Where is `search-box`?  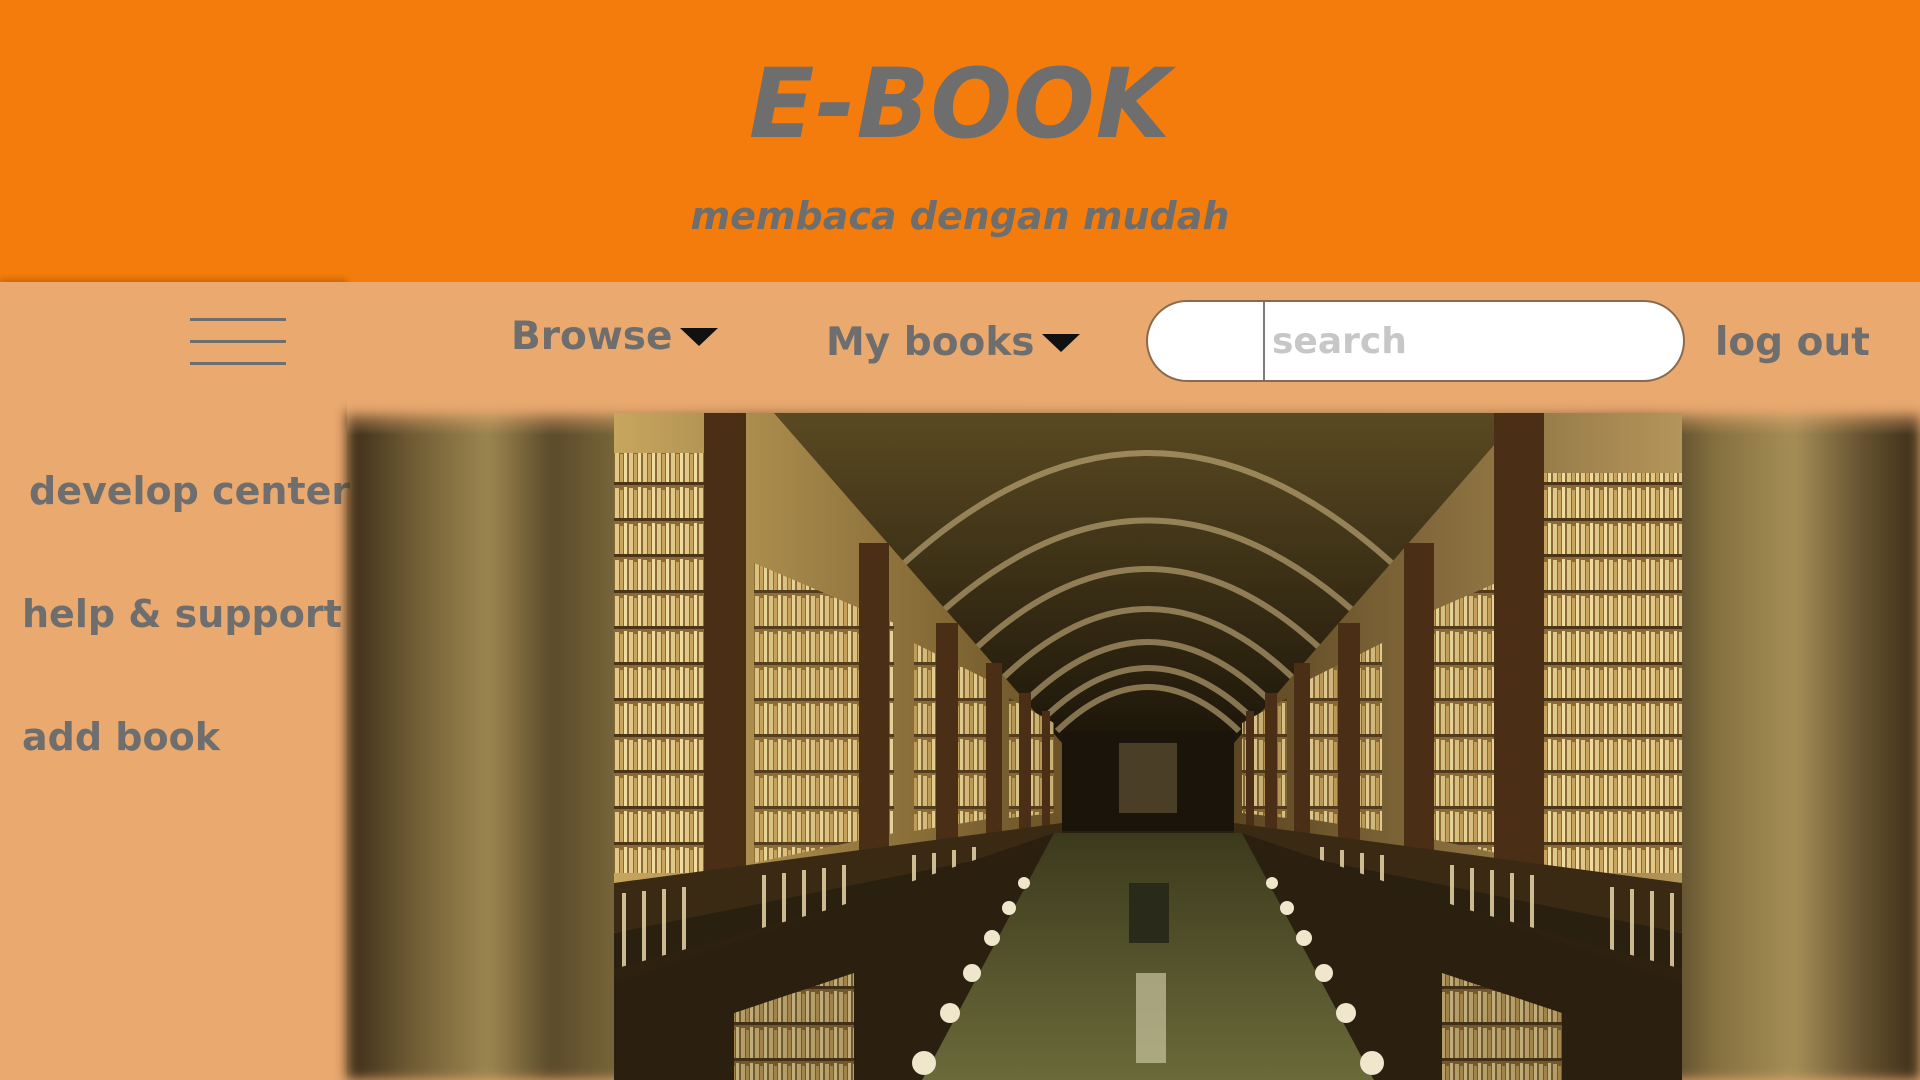
search-box is located at coordinates (1415, 341).